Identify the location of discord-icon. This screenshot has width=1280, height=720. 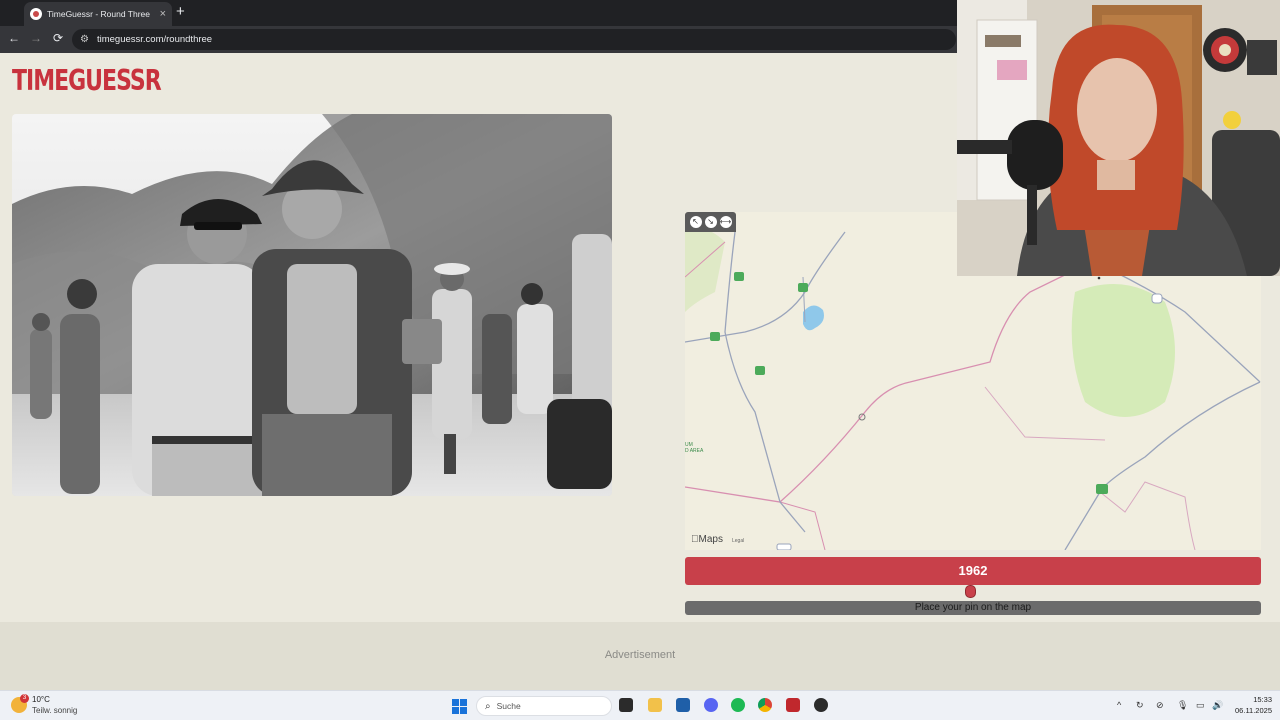
(711, 705).